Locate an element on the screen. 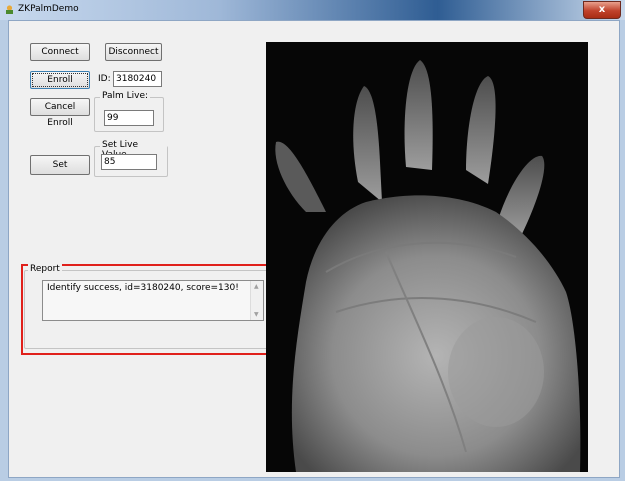 The height and width of the screenshot is (481, 625). report-text: Identify success, id=3180240, score=130! is located at coordinates (143, 288).